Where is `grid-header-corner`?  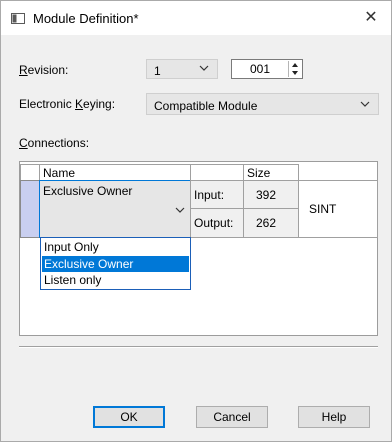
grid-header-corner is located at coordinates (30, 172).